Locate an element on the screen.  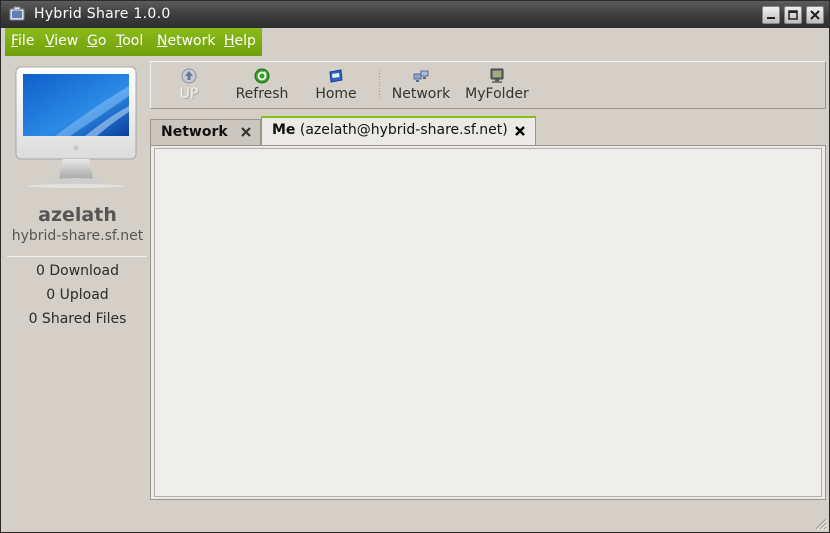
menu-tool-label: ool is located at coordinates (133, 41).